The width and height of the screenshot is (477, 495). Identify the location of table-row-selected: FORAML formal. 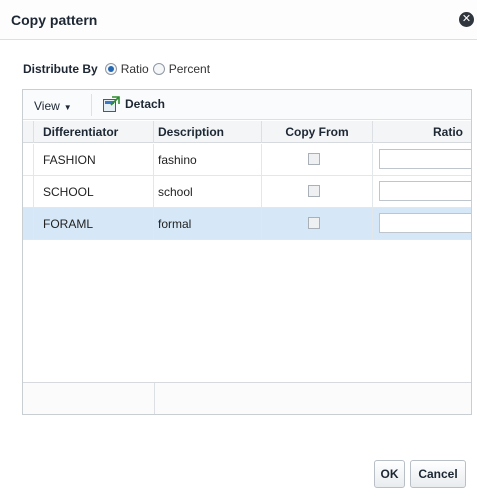
(247, 224).